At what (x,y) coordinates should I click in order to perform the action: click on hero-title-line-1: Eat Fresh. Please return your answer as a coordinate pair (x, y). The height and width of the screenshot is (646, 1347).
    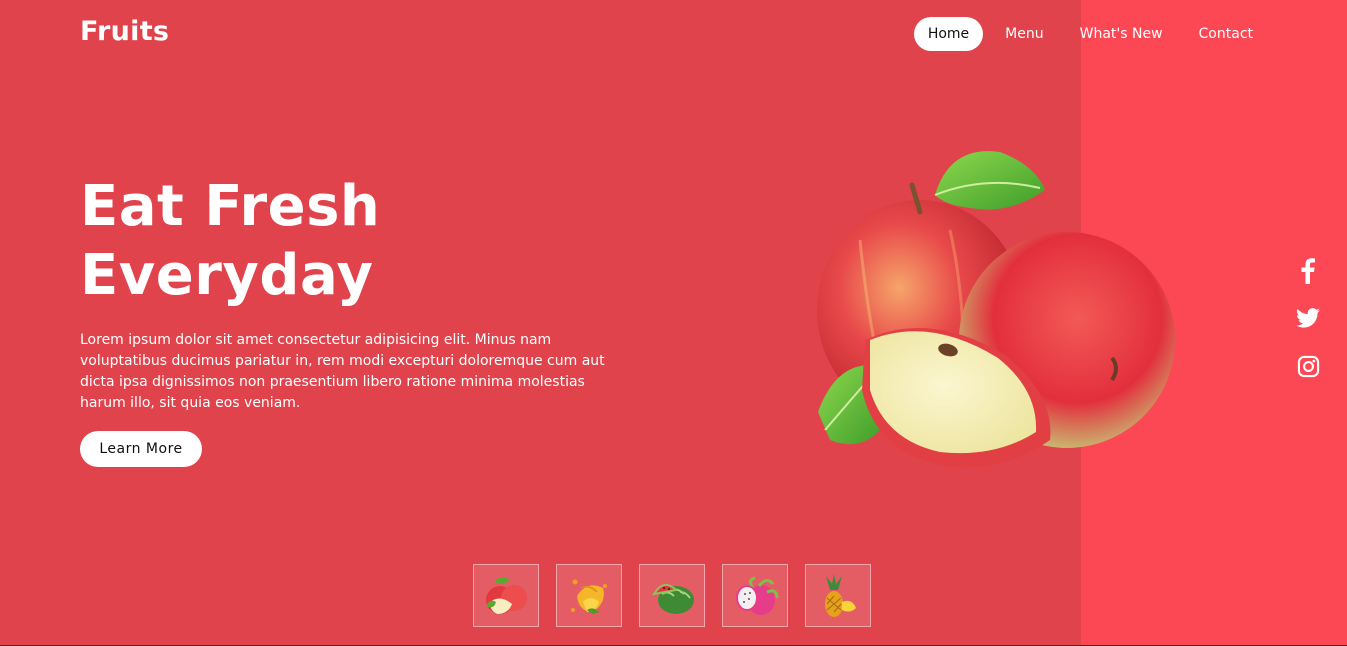
    Looking at the image, I should click on (230, 206).